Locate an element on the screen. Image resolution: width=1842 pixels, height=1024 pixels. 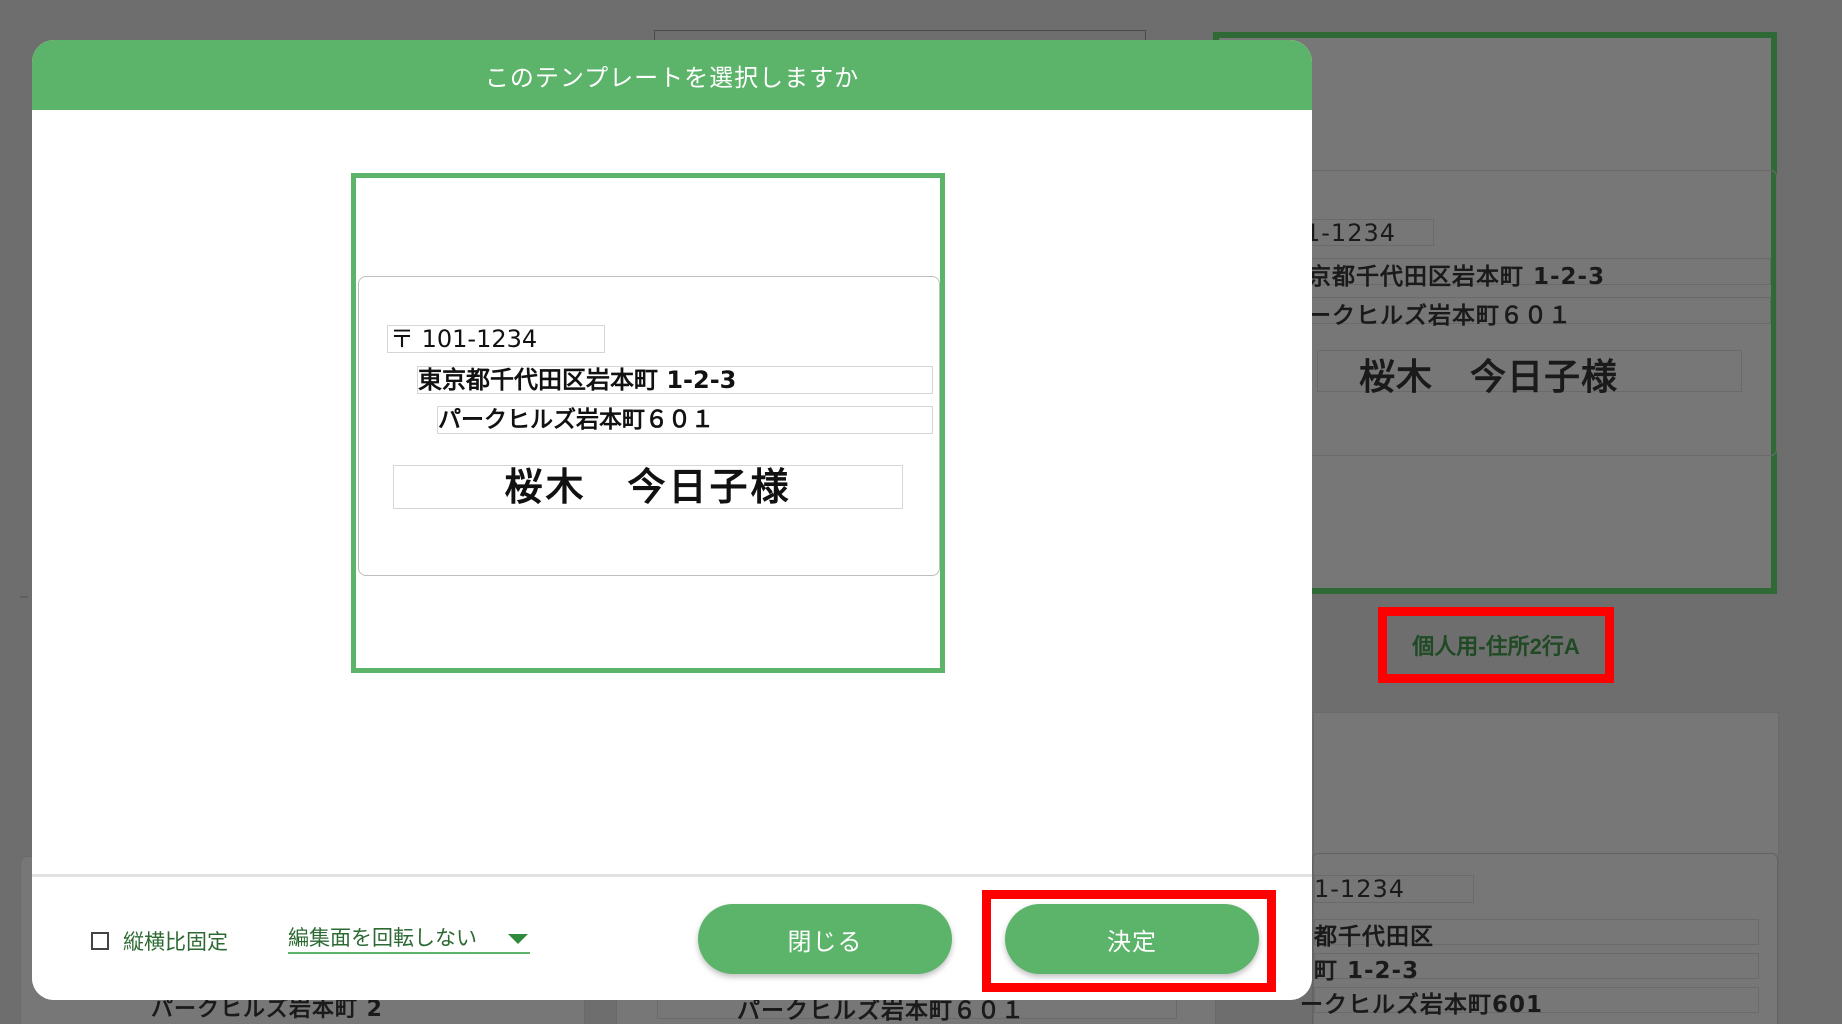
rotate-edit-surface-select: 編集面を回転しない is located at coordinates (409, 938).